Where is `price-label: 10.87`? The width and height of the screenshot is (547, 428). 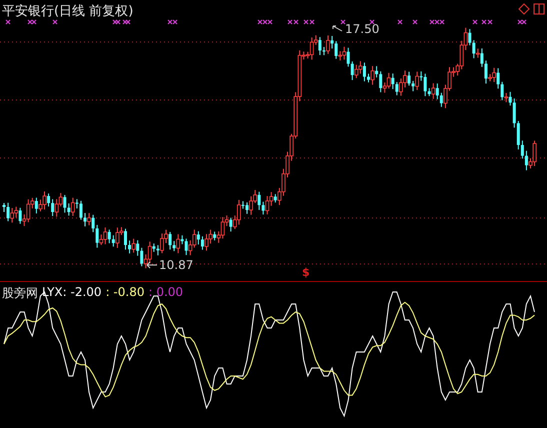 price-label: 10.87 is located at coordinates (176, 265).